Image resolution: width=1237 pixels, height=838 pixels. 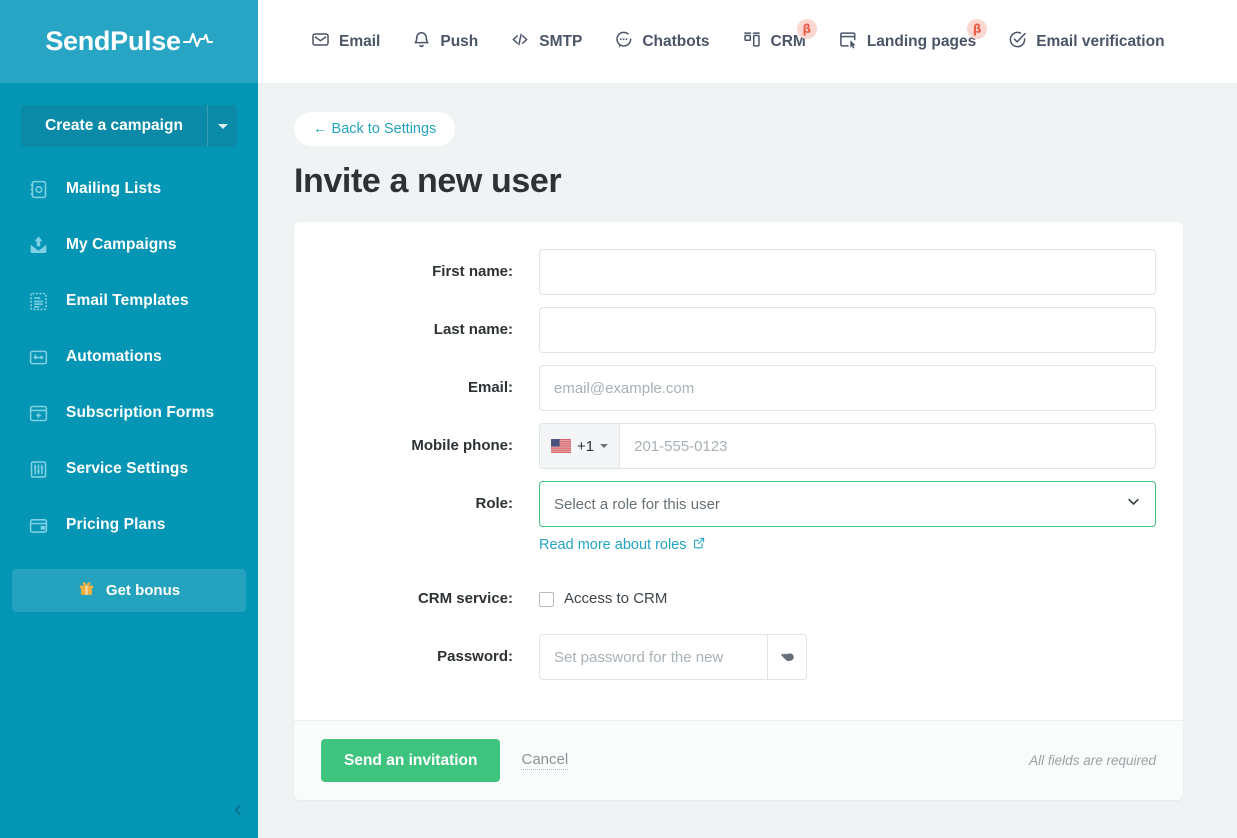 What do you see at coordinates (472, 271) in the screenshot?
I see `first-name-label: First name:` at bounding box center [472, 271].